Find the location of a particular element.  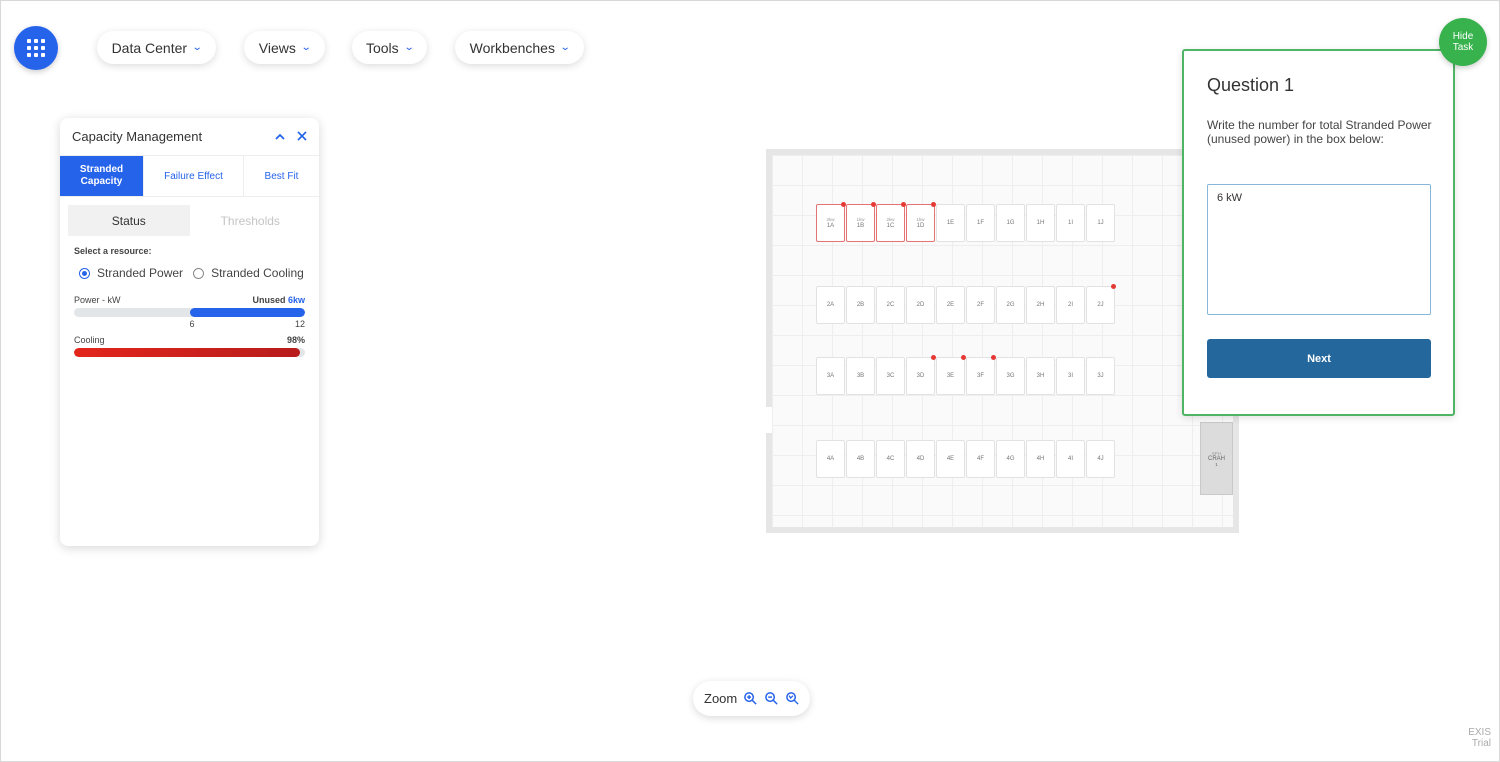

rack-2h: 2H is located at coordinates (1040, 305).